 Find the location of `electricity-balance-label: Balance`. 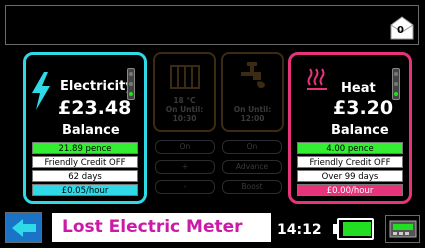

electricity-balance-label: Balance is located at coordinates (91, 130).